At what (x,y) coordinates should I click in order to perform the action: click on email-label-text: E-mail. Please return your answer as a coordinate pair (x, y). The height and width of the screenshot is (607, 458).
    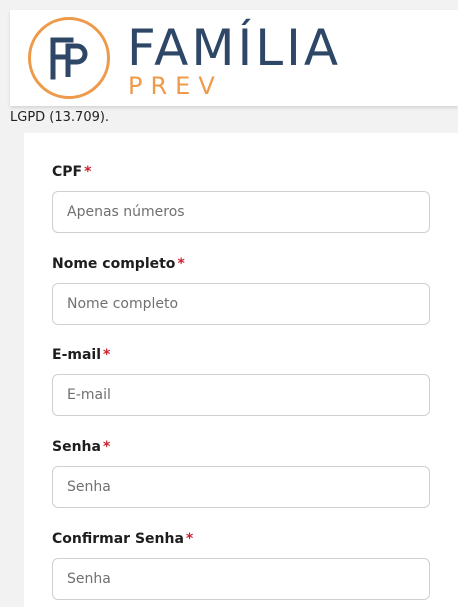
    Looking at the image, I should click on (77, 355).